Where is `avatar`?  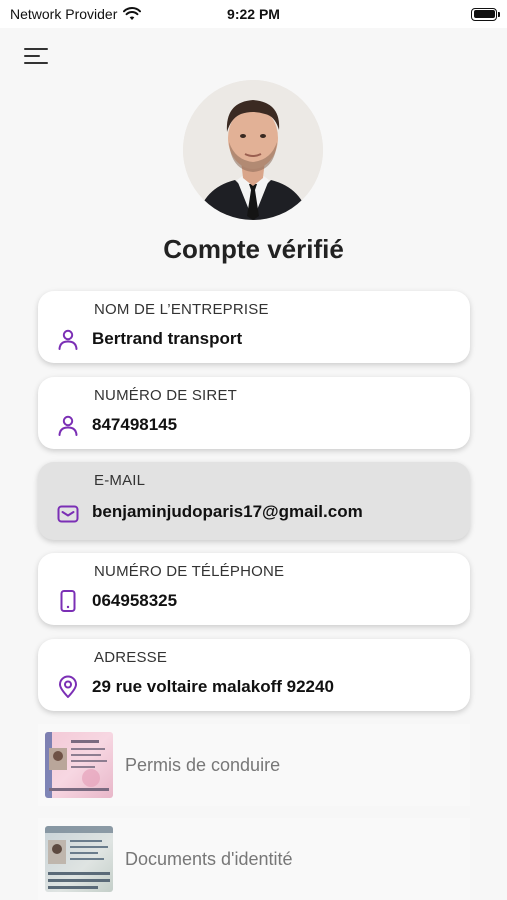 avatar is located at coordinates (253, 150).